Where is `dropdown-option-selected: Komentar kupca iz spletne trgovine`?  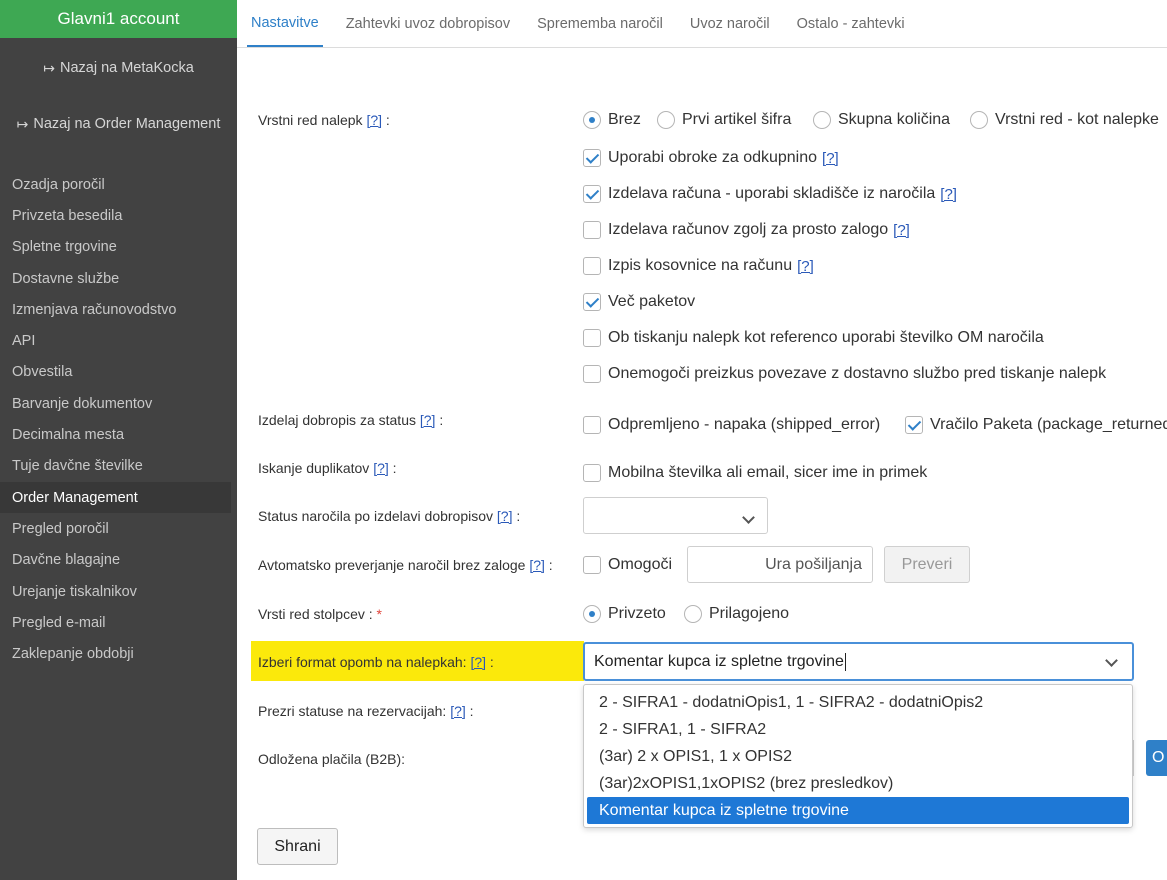 dropdown-option-selected: Komentar kupca iz spletne trgovine is located at coordinates (858, 810).